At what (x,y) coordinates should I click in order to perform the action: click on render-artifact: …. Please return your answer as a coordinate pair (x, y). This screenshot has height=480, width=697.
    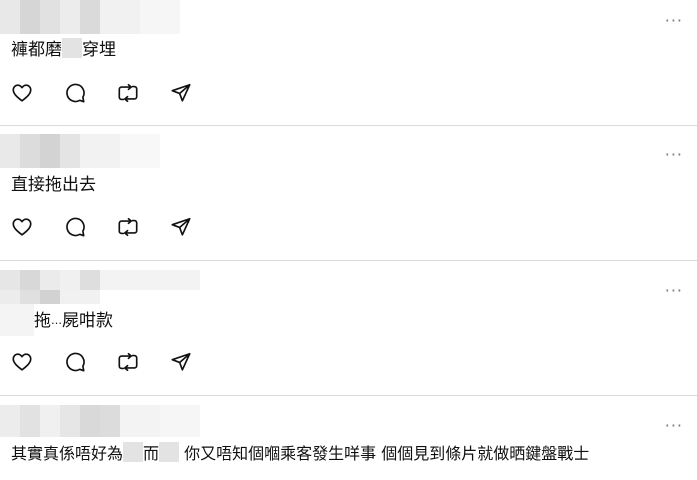
    Looking at the image, I should click on (56, 320).